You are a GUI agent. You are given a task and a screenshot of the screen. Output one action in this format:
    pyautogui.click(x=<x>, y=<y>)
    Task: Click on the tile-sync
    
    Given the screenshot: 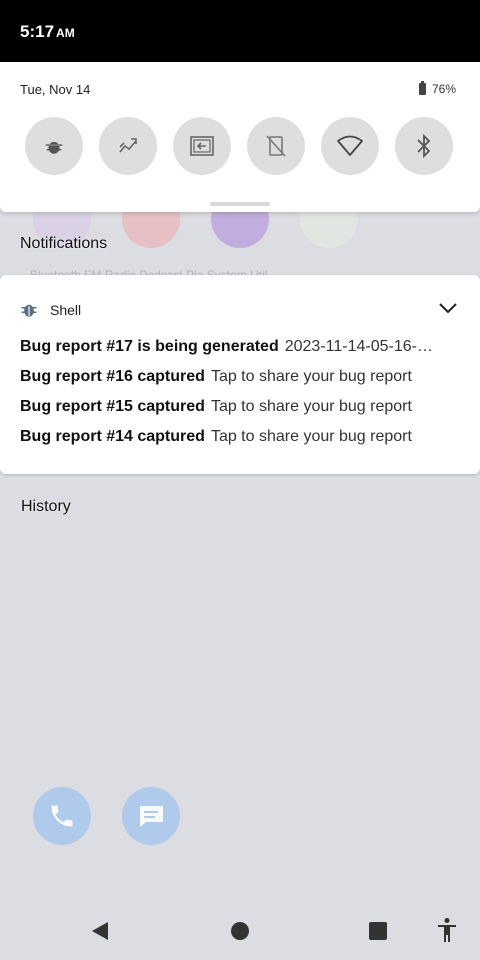 What is the action you would take?
    pyautogui.click(x=128, y=146)
    